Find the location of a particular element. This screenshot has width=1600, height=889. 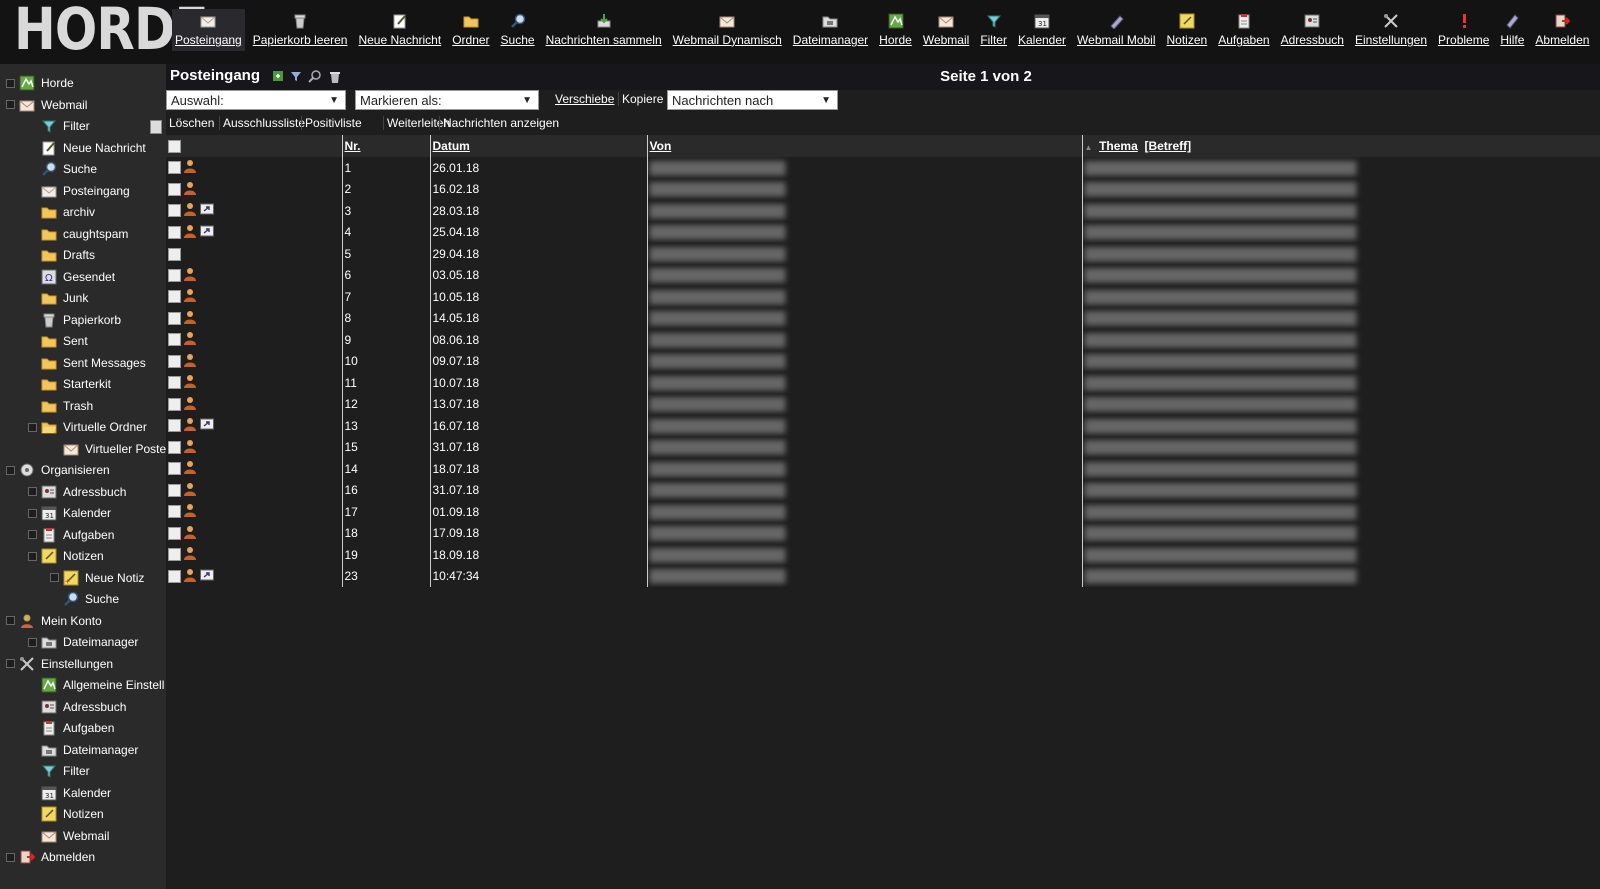

sidebar-item-virtuelle-ordner: Virtuelle Ordner is located at coordinates (87, 427).